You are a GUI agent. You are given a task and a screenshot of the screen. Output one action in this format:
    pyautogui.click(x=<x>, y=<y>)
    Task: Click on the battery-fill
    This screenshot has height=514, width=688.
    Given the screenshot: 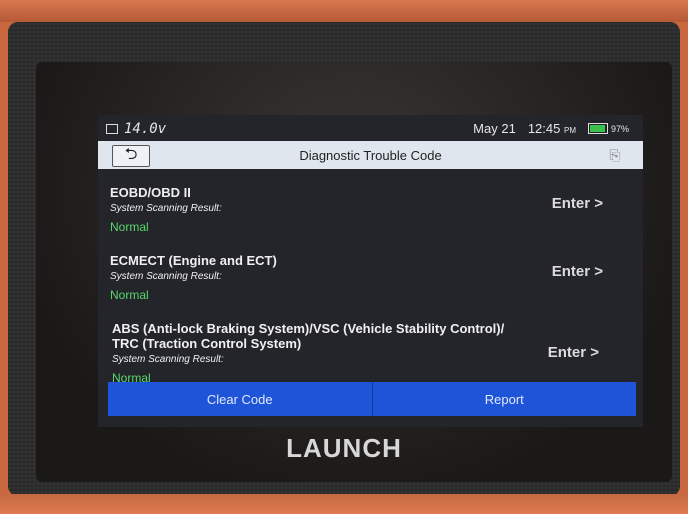 What is the action you would take?
    pyautogui.click(x=597, y=128)
    